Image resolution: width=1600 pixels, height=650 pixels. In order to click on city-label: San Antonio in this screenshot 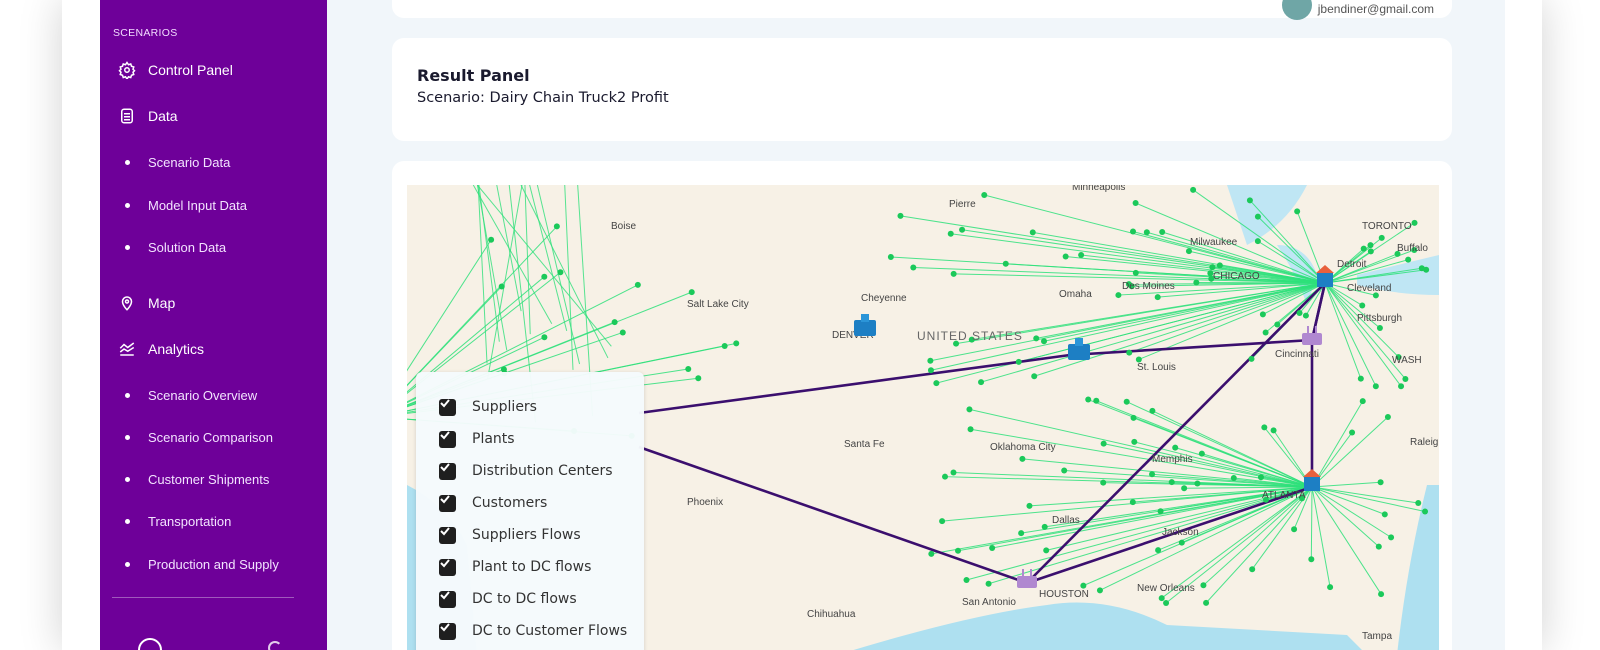, I will do `click(989, 602)`.